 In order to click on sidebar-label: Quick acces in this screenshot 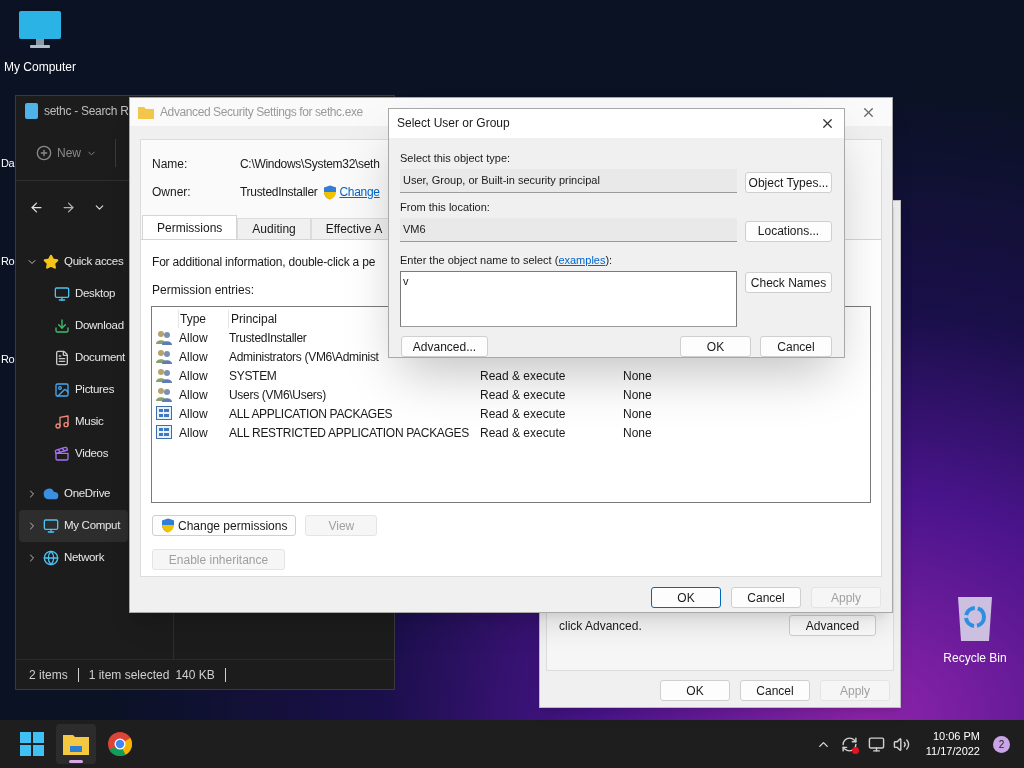, I will do `click(94, 262)`.